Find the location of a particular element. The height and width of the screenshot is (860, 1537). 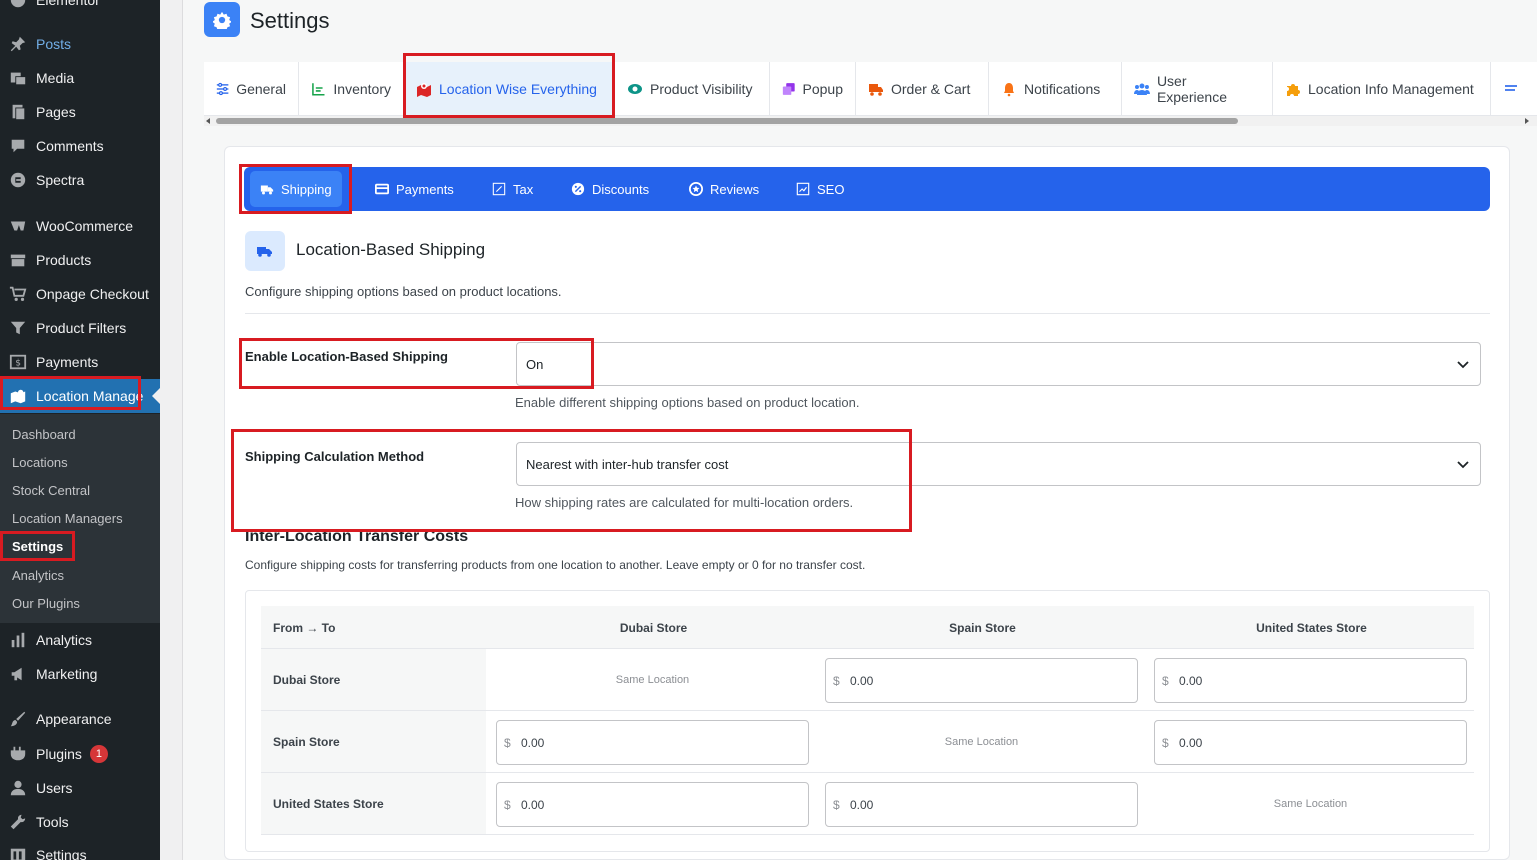

tab-more is located at coordinates (1514, 89).